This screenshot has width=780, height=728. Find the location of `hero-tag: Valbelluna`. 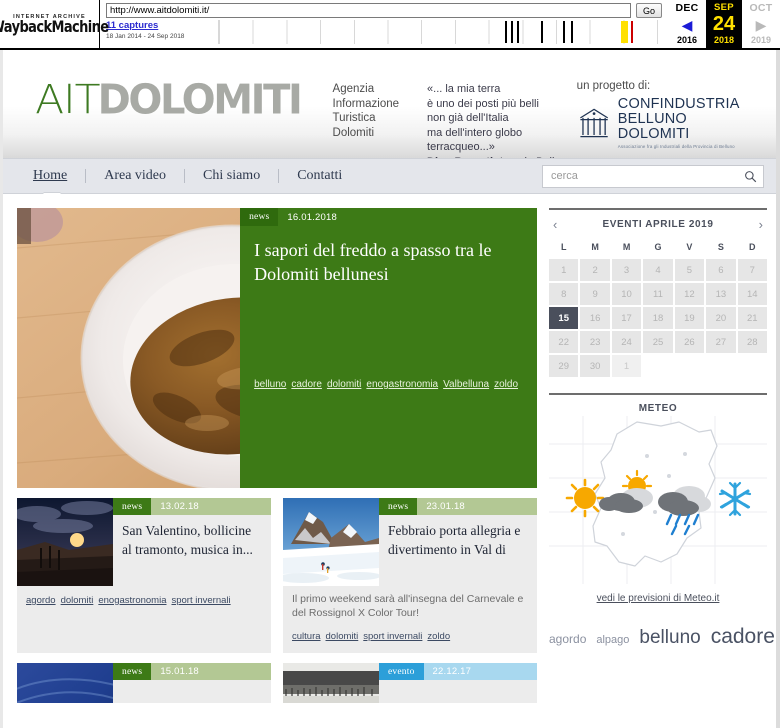

hero-tag: Valbelluna is located at coordinates (466, 384).